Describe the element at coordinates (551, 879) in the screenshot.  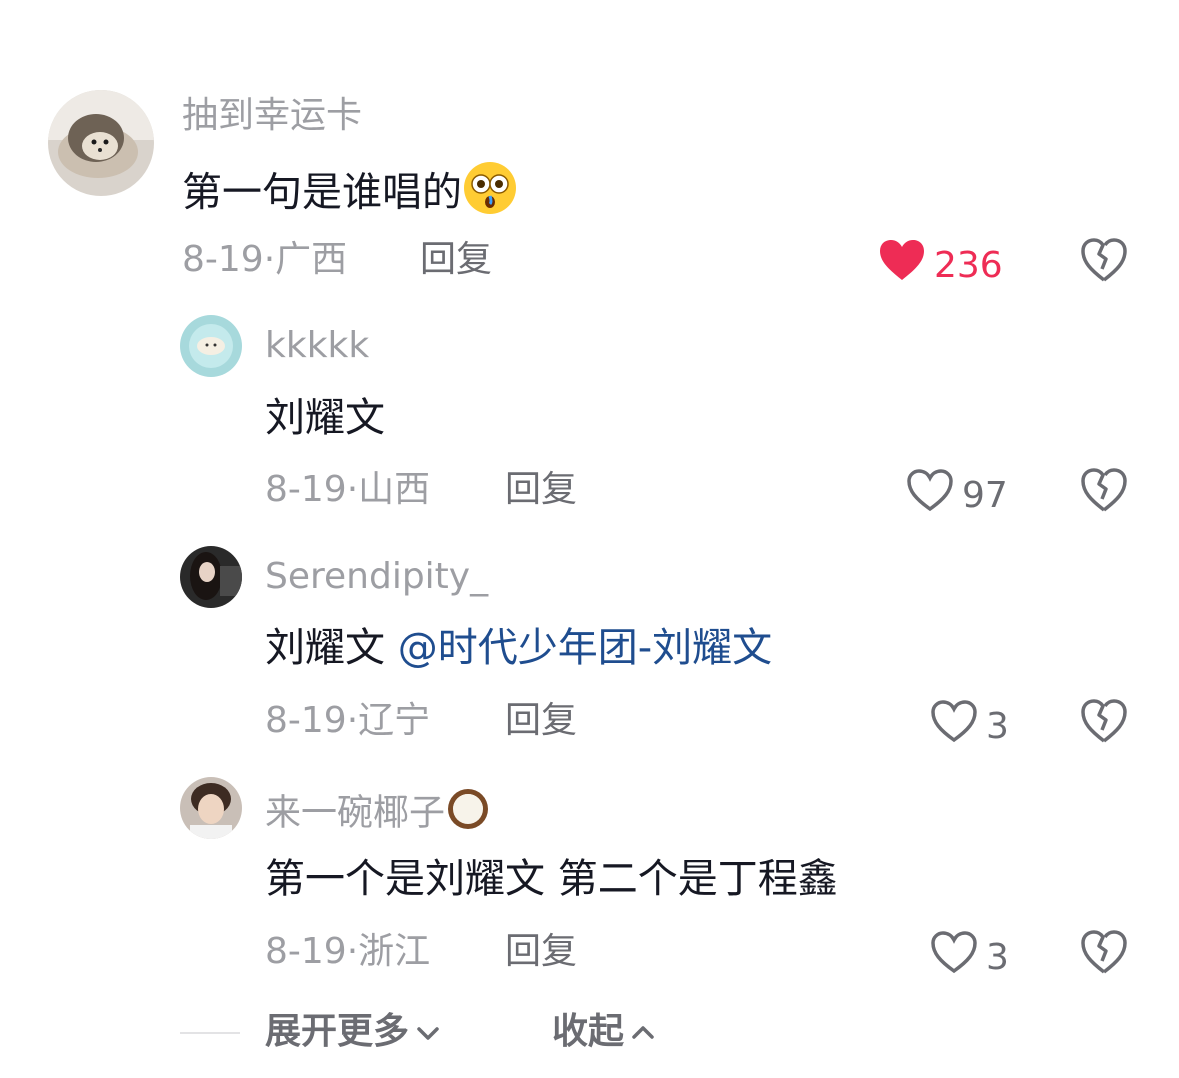
I see `comment-text: 第一个是刘耀文 第二个是丁程鑫` at that location.